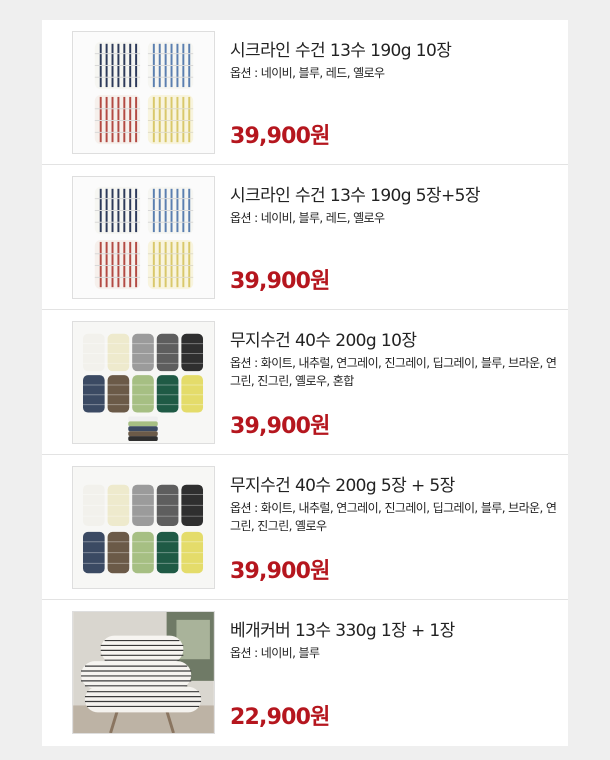 Image resolution: width=610 pixels, height=760 pixels. I want to click on pillow-middle, so click(136, 675).